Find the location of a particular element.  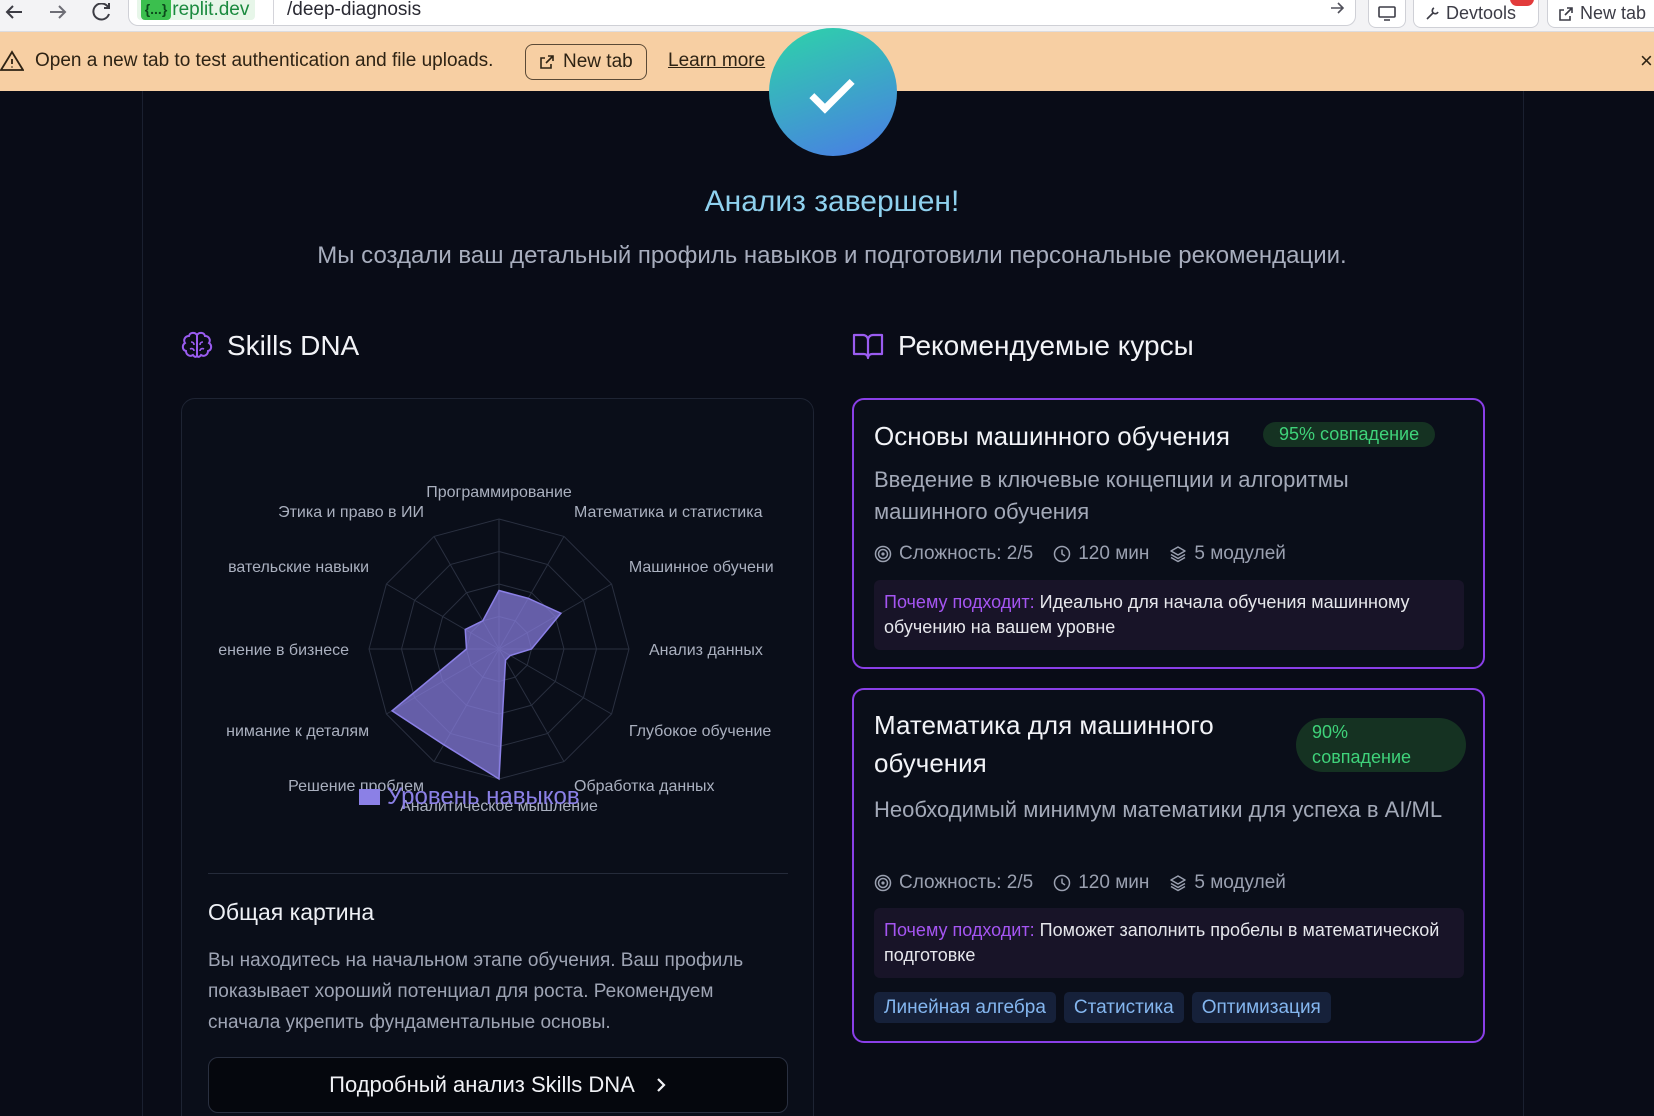

address-bar: {...} .replit.dev /deep-diagnosis is located at coordinates (742, 13).